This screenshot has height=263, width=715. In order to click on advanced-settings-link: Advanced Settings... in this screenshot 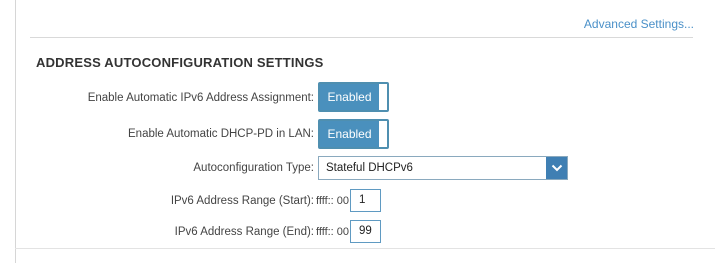, I will do `click(639, 24)`.